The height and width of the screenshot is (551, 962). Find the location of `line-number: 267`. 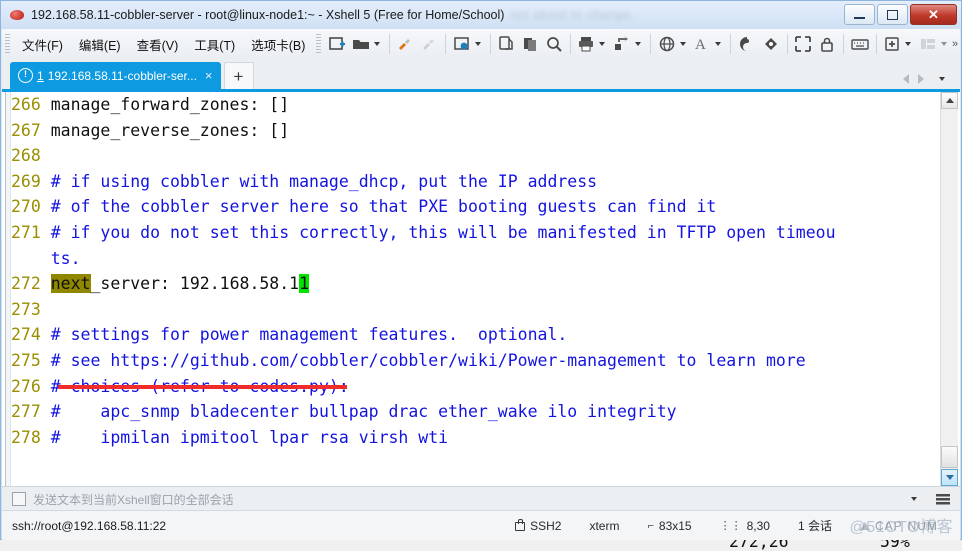

line-number: 267 is located at coordinates (31, 130).